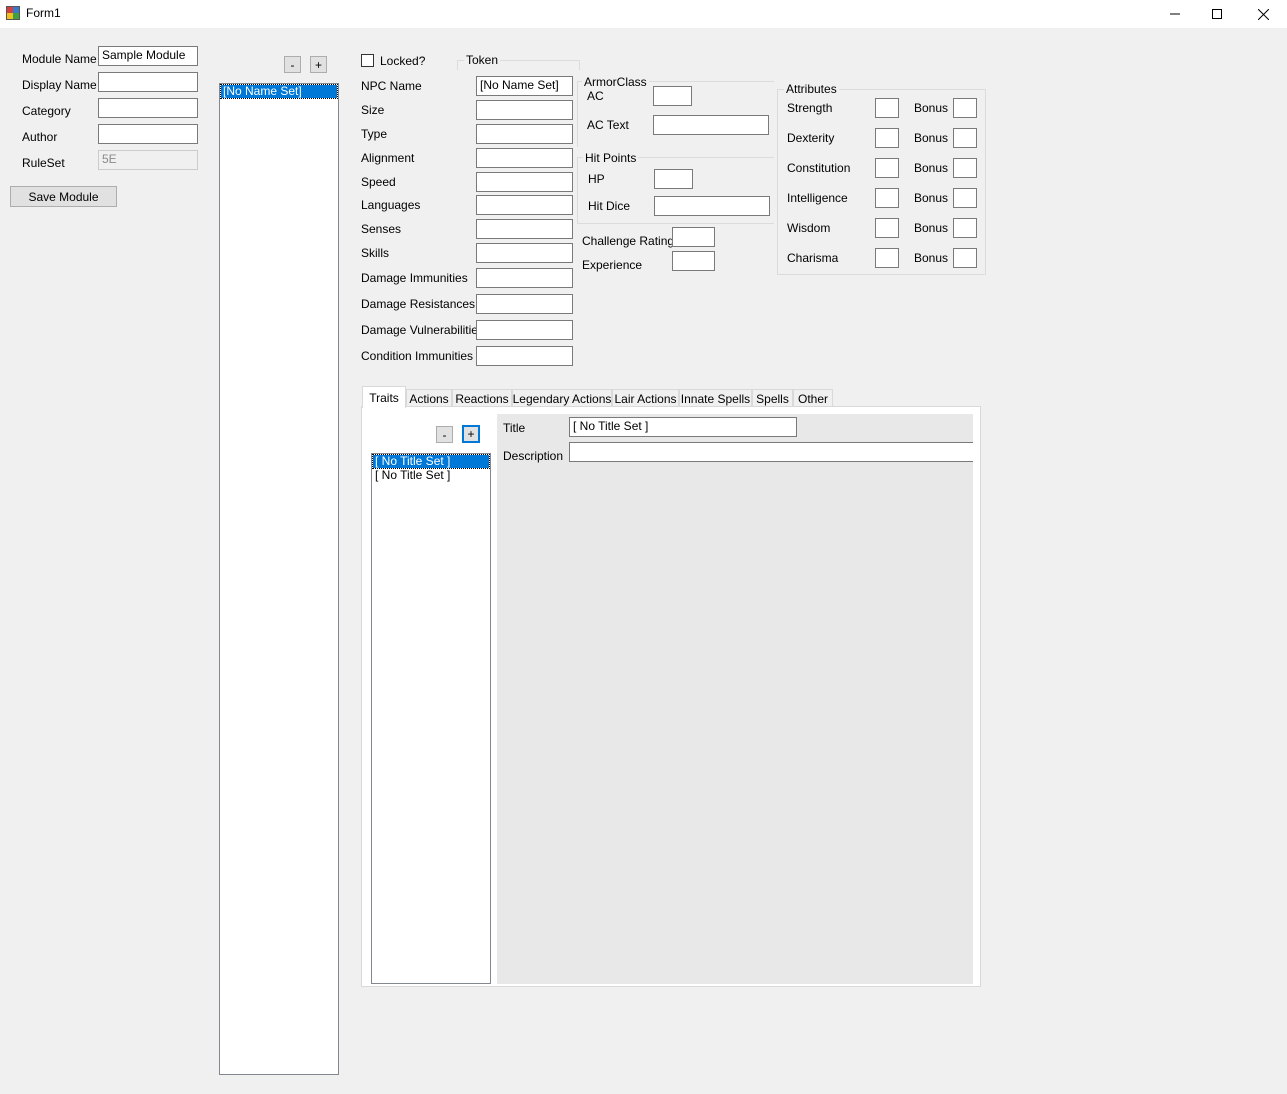 This screenshot has width=1287, height=1094. I want to click on constitution-bonus-input, so click(965, 168).